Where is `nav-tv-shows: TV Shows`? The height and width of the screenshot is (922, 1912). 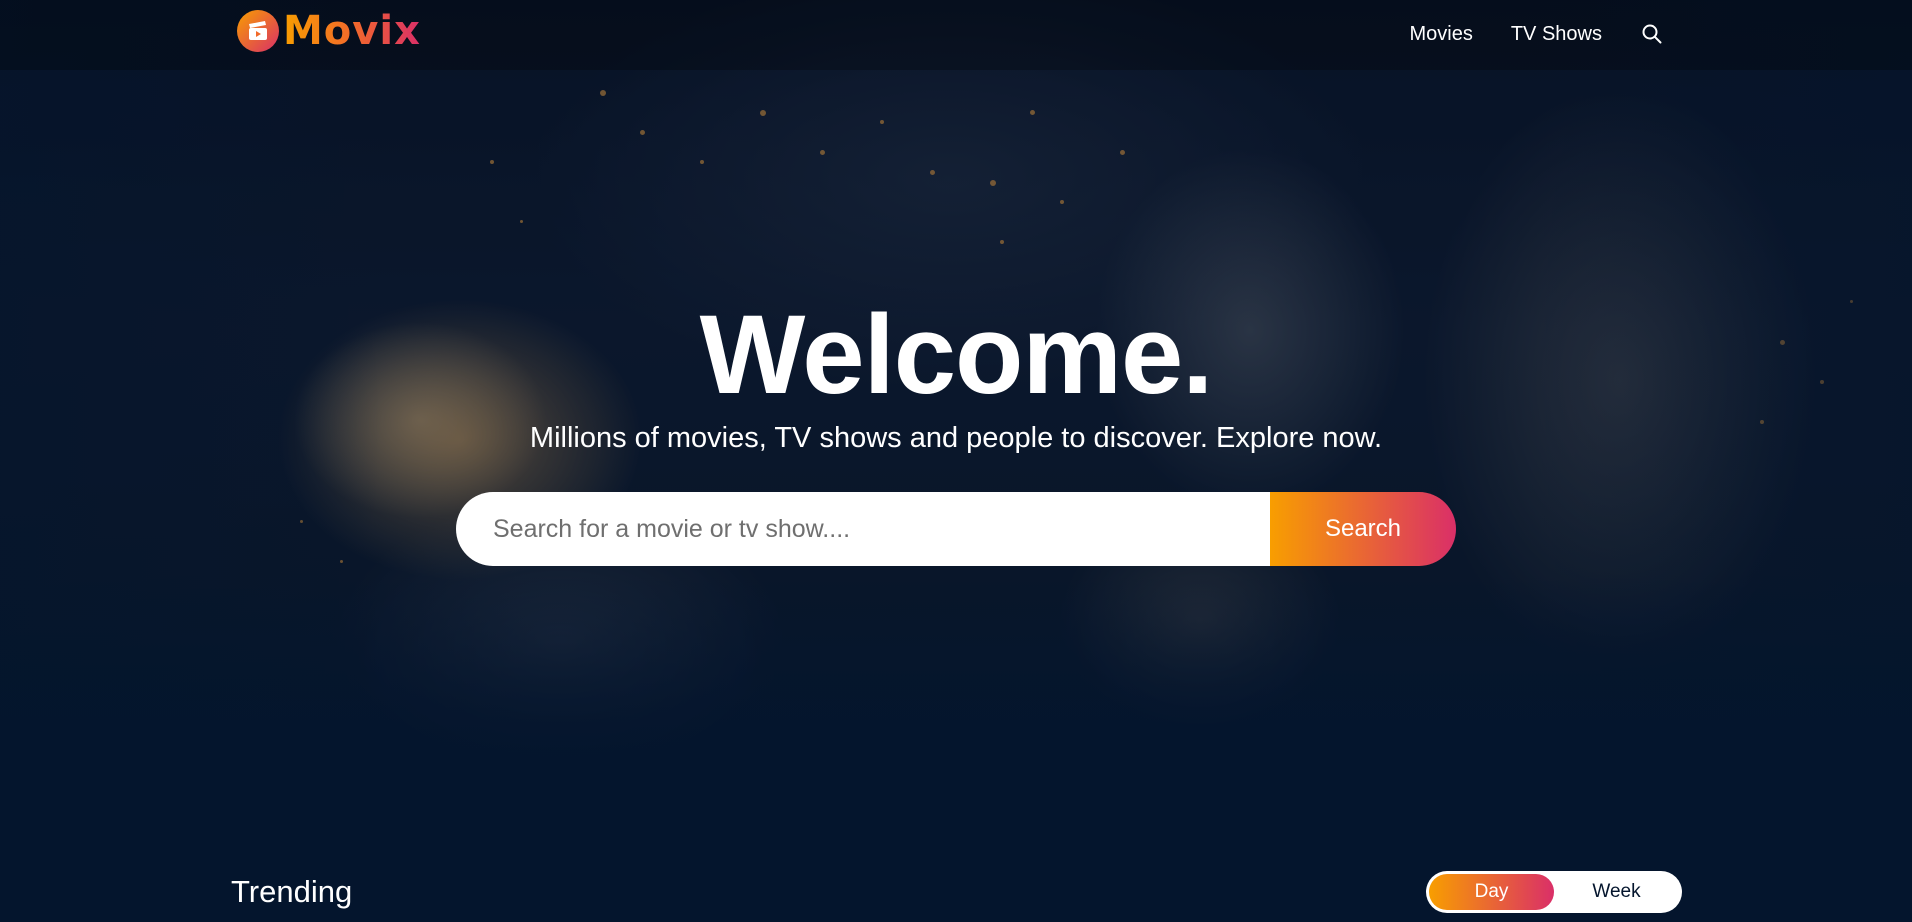 nav-tv-shows: TV Shows is located at coordinates (1556, 34).